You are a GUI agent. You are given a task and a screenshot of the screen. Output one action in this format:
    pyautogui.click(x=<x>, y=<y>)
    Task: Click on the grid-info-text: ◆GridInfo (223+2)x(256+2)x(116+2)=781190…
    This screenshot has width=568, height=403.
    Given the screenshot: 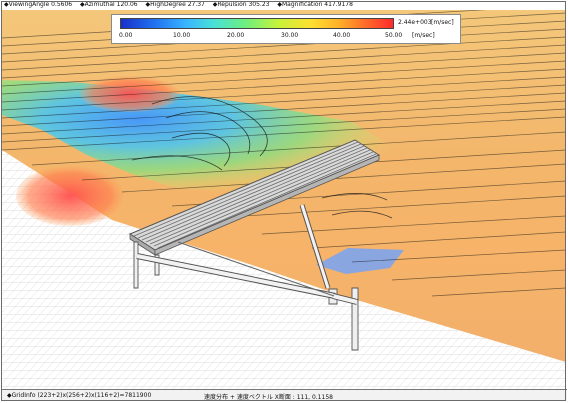 What is the action you would take?
    pyautogui.click(x=79, y=395)
    